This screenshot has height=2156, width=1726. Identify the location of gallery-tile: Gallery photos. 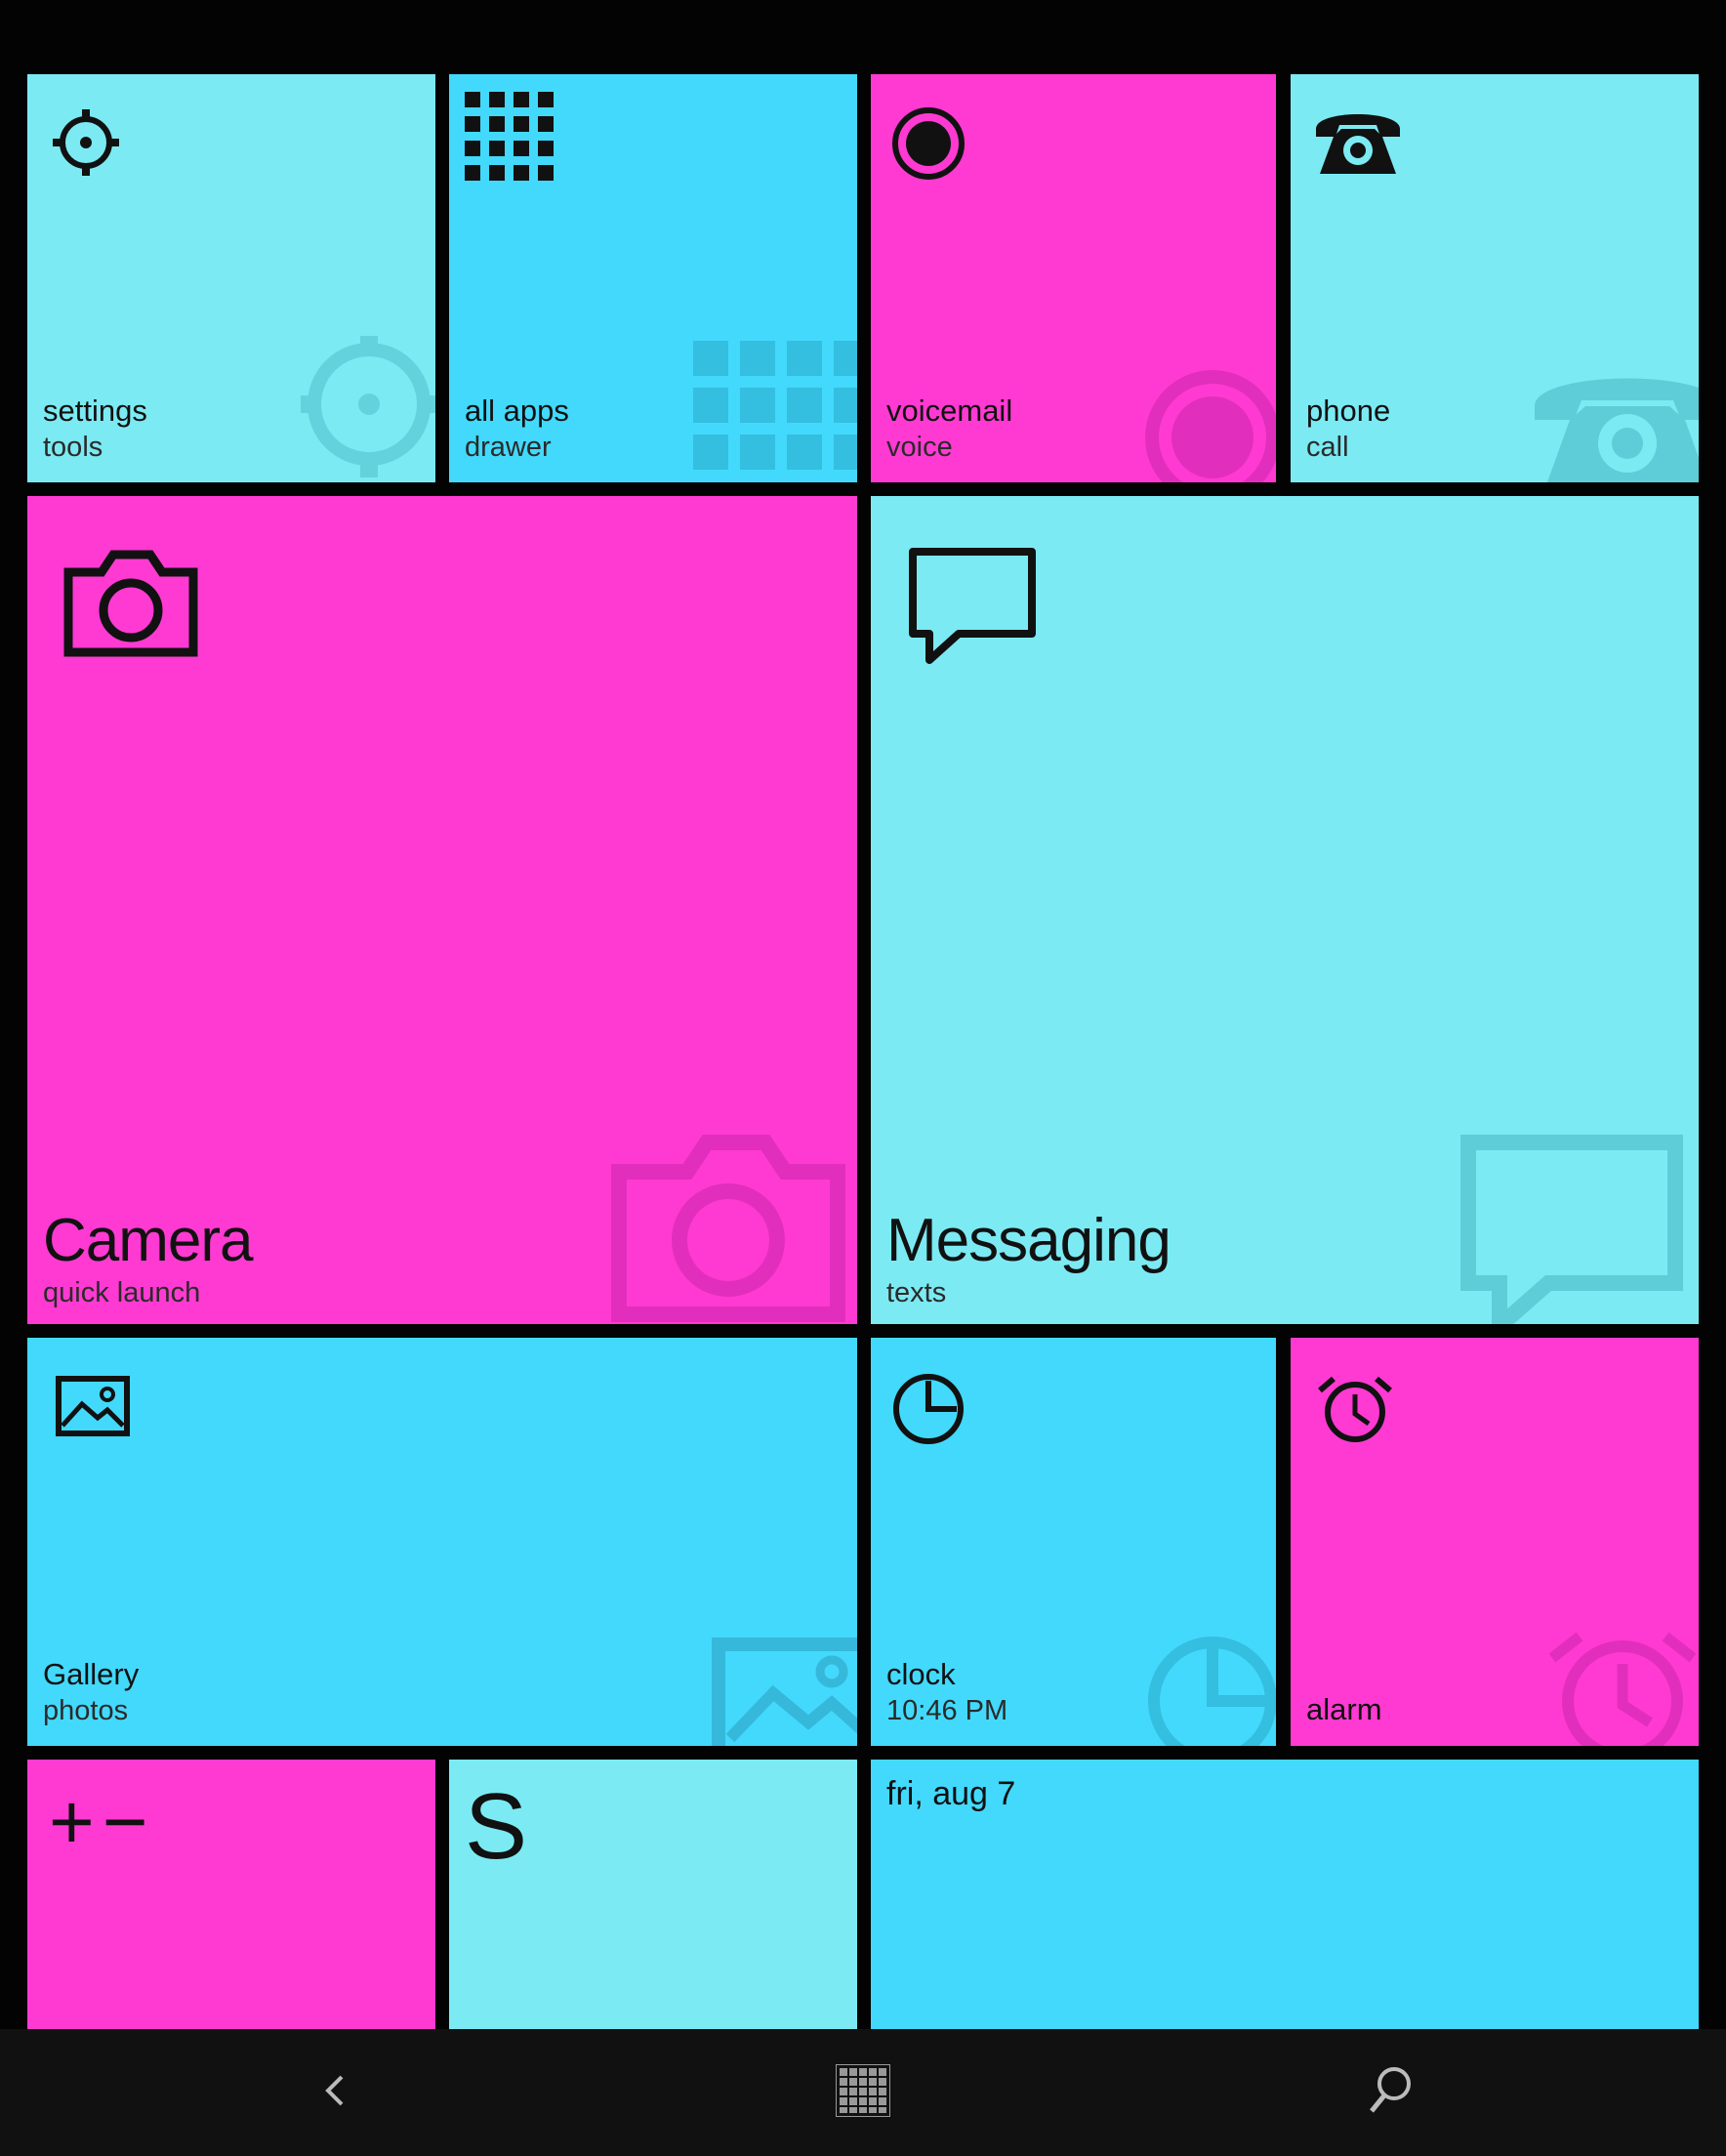
(442, 1542).